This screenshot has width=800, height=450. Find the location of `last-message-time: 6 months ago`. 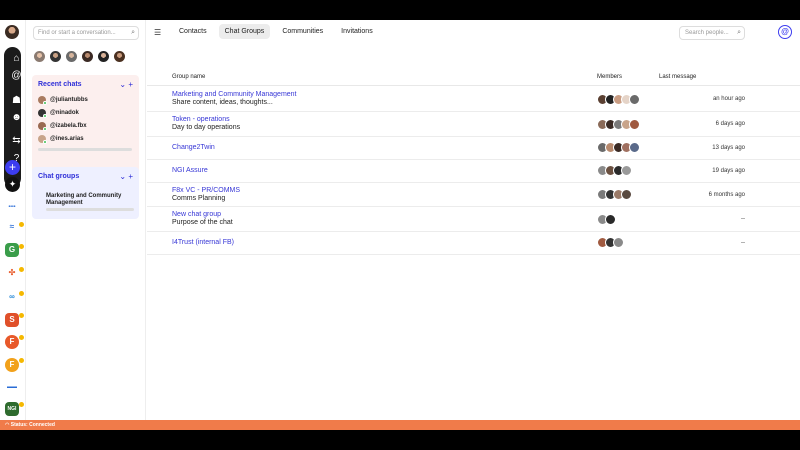

last-message-time: 6 months ago is located at coordinates (726, 195).